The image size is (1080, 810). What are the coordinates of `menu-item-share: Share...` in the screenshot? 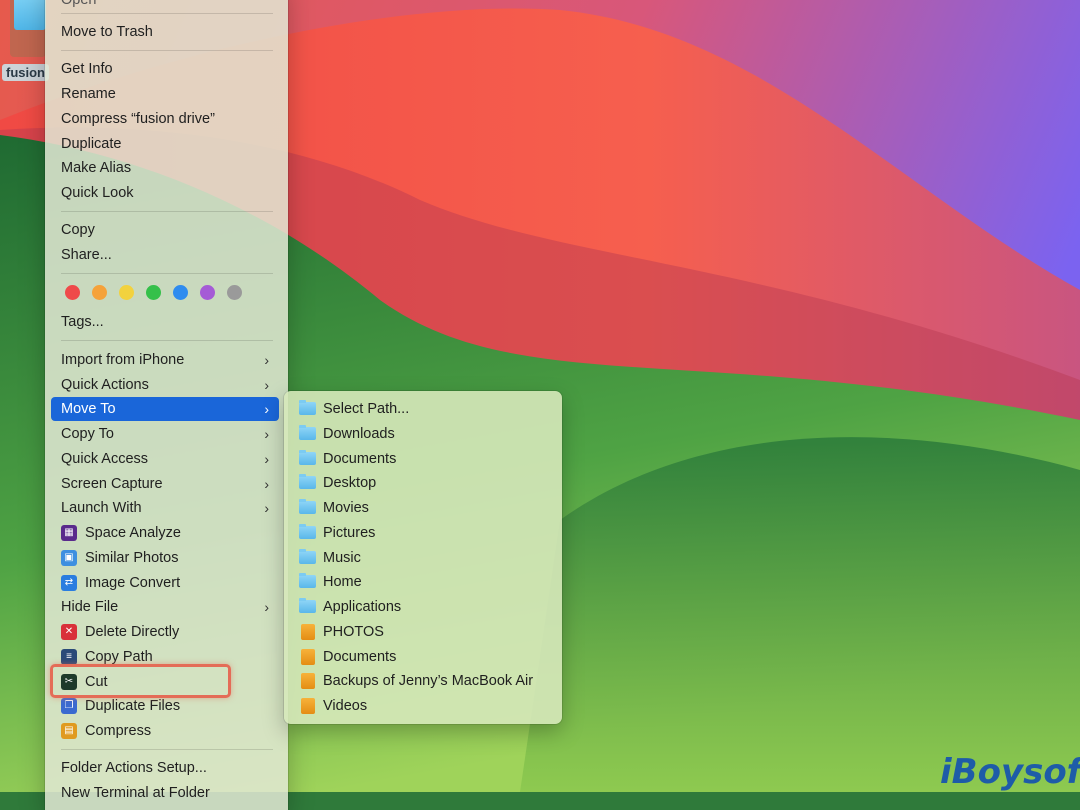 It's located at (165, 255).